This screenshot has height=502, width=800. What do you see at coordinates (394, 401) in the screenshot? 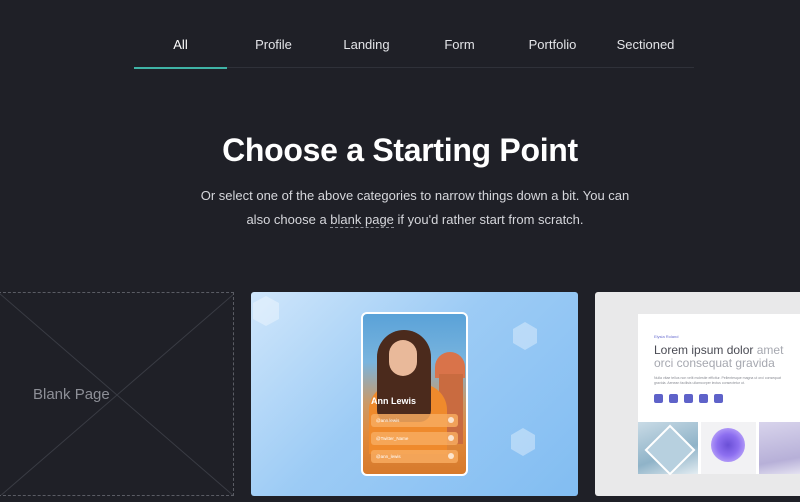
I see `profile-name: Ann Lewis` at bounding box center [394, 401].